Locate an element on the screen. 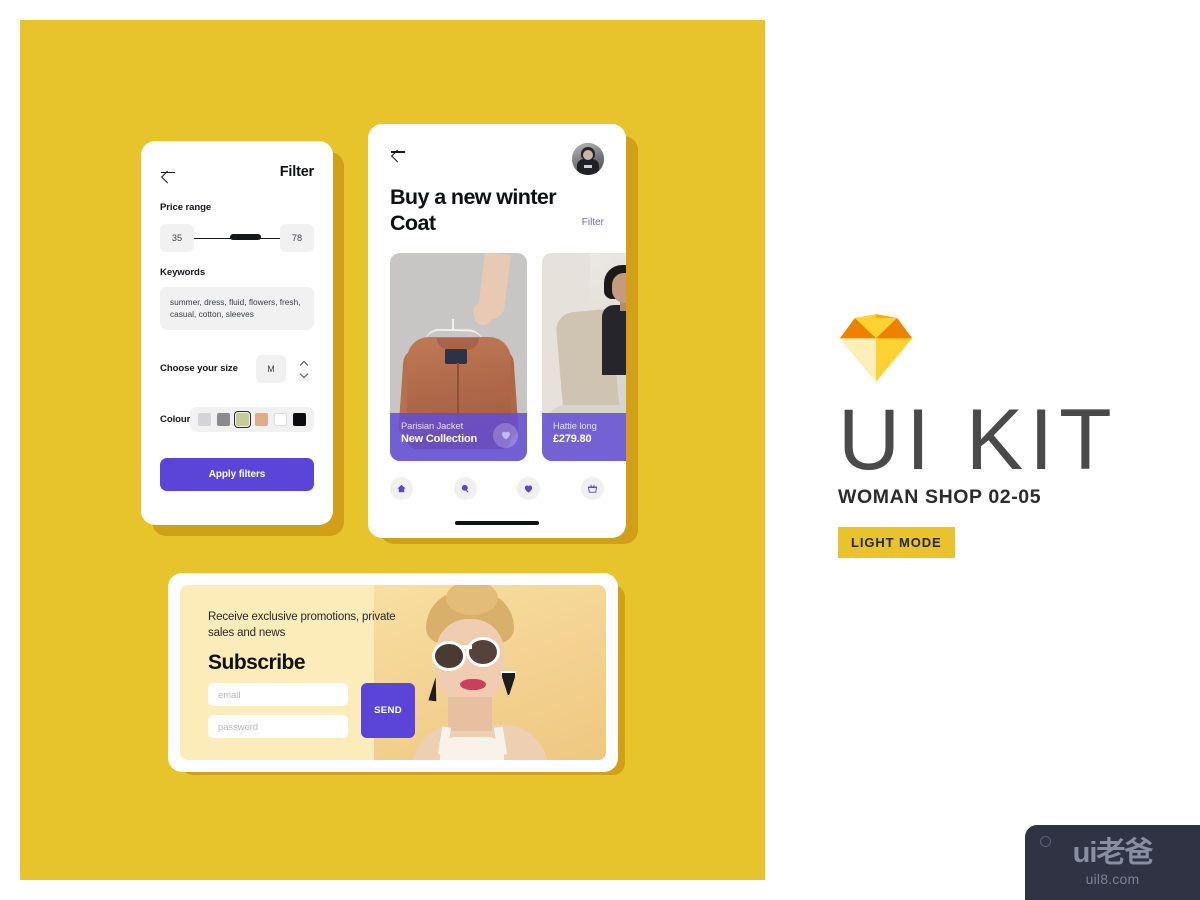 The width and height of the screenshot is (1200, 900). light-mode-badge: LIGHT MODE is located at coordinates (896, 543).